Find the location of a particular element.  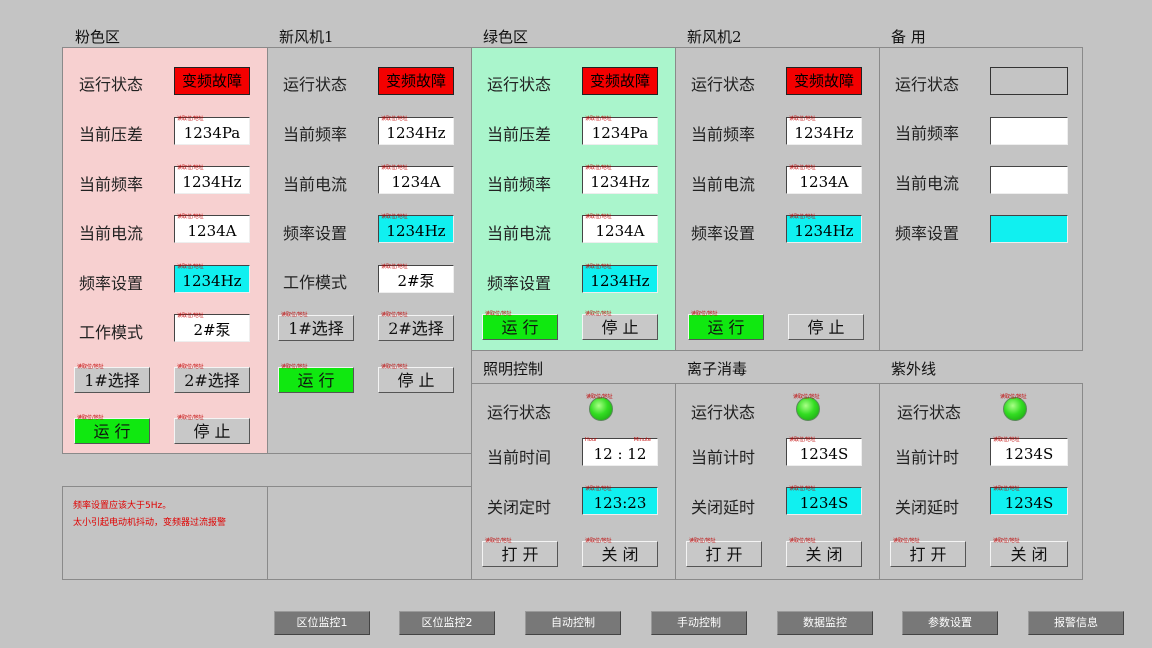

fan1-frequency-label: 当前频率 is located at coordinates (315, 134).